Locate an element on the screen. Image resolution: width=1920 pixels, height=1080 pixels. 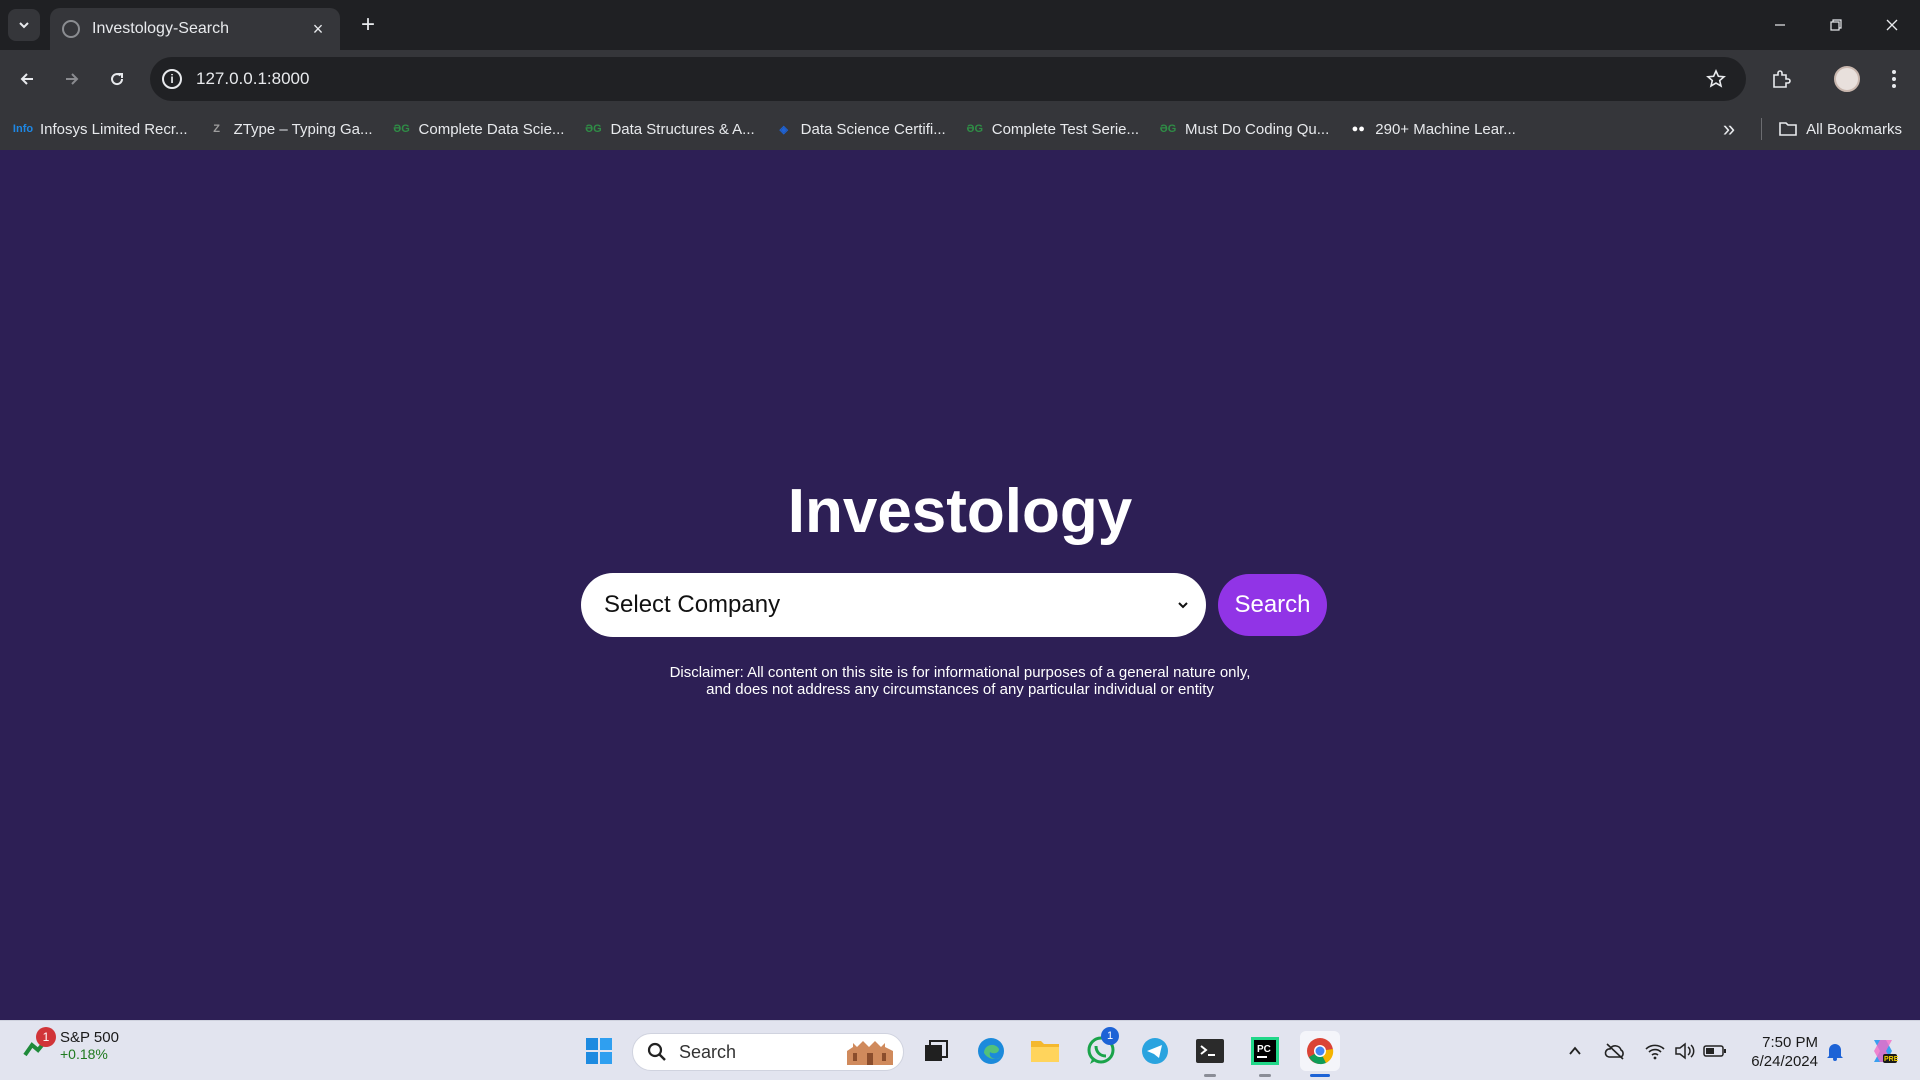
close-window-button is located at coordinates (1892, 25).